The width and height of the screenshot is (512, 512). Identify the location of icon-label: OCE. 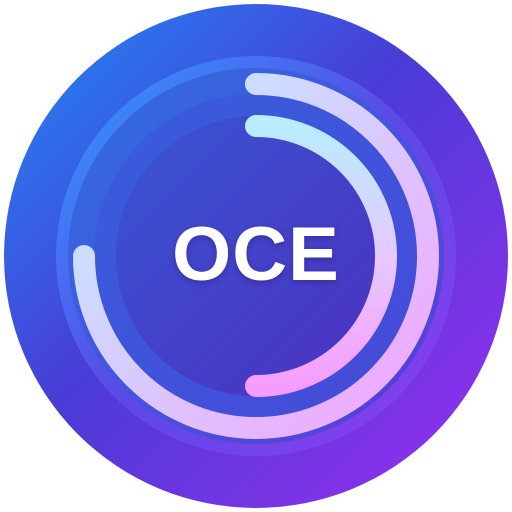
(256, 254).